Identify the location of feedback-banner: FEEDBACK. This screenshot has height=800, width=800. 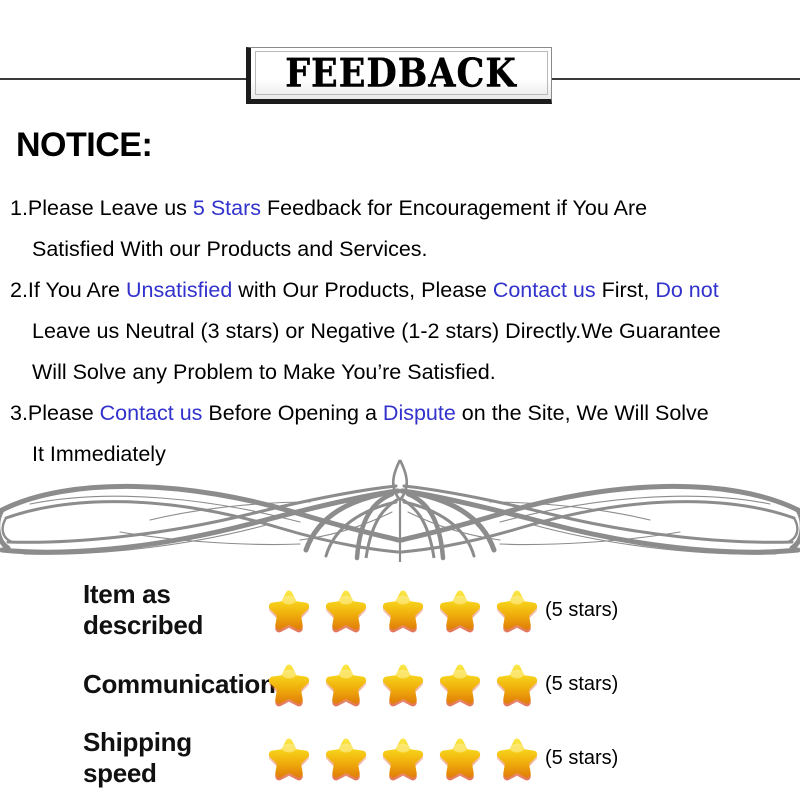
(399, 75).